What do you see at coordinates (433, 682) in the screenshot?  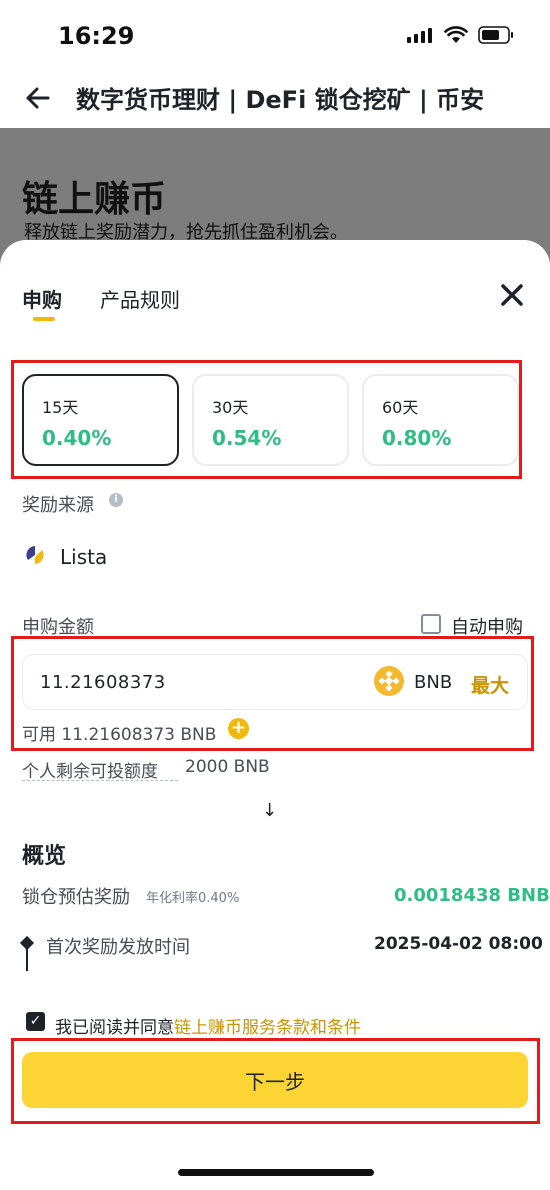 I see `asset-label: BNB` at bounding box center [433, 682].